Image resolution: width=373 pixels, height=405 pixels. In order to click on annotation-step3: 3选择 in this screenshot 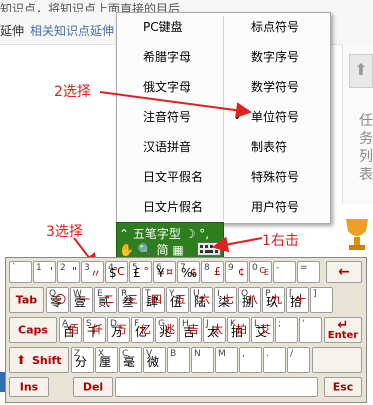, I will do `click(64, 232)`.